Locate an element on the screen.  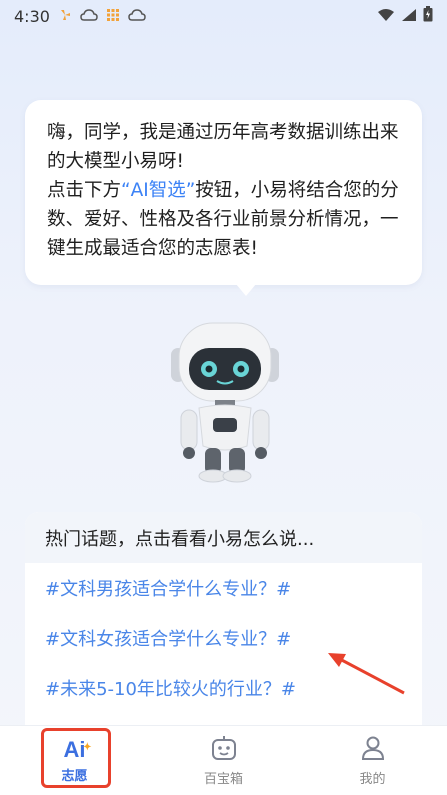
tab-treasure-box: 百宝箱 is located at coordinates (223, 760).